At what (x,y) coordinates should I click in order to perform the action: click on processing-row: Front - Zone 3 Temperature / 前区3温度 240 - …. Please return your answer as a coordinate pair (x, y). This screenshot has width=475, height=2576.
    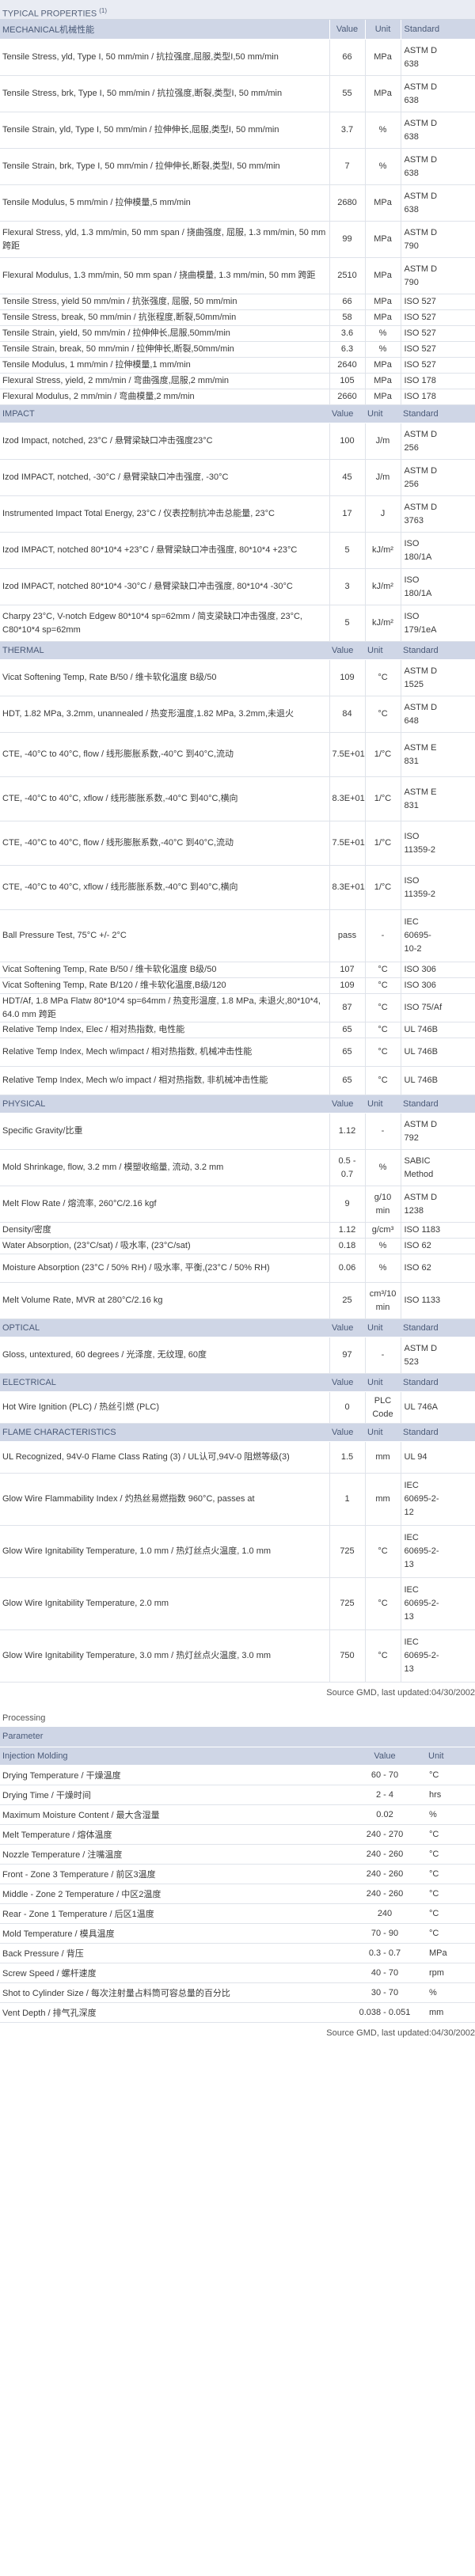
    Looking at the image, I should click on (237, 1874).